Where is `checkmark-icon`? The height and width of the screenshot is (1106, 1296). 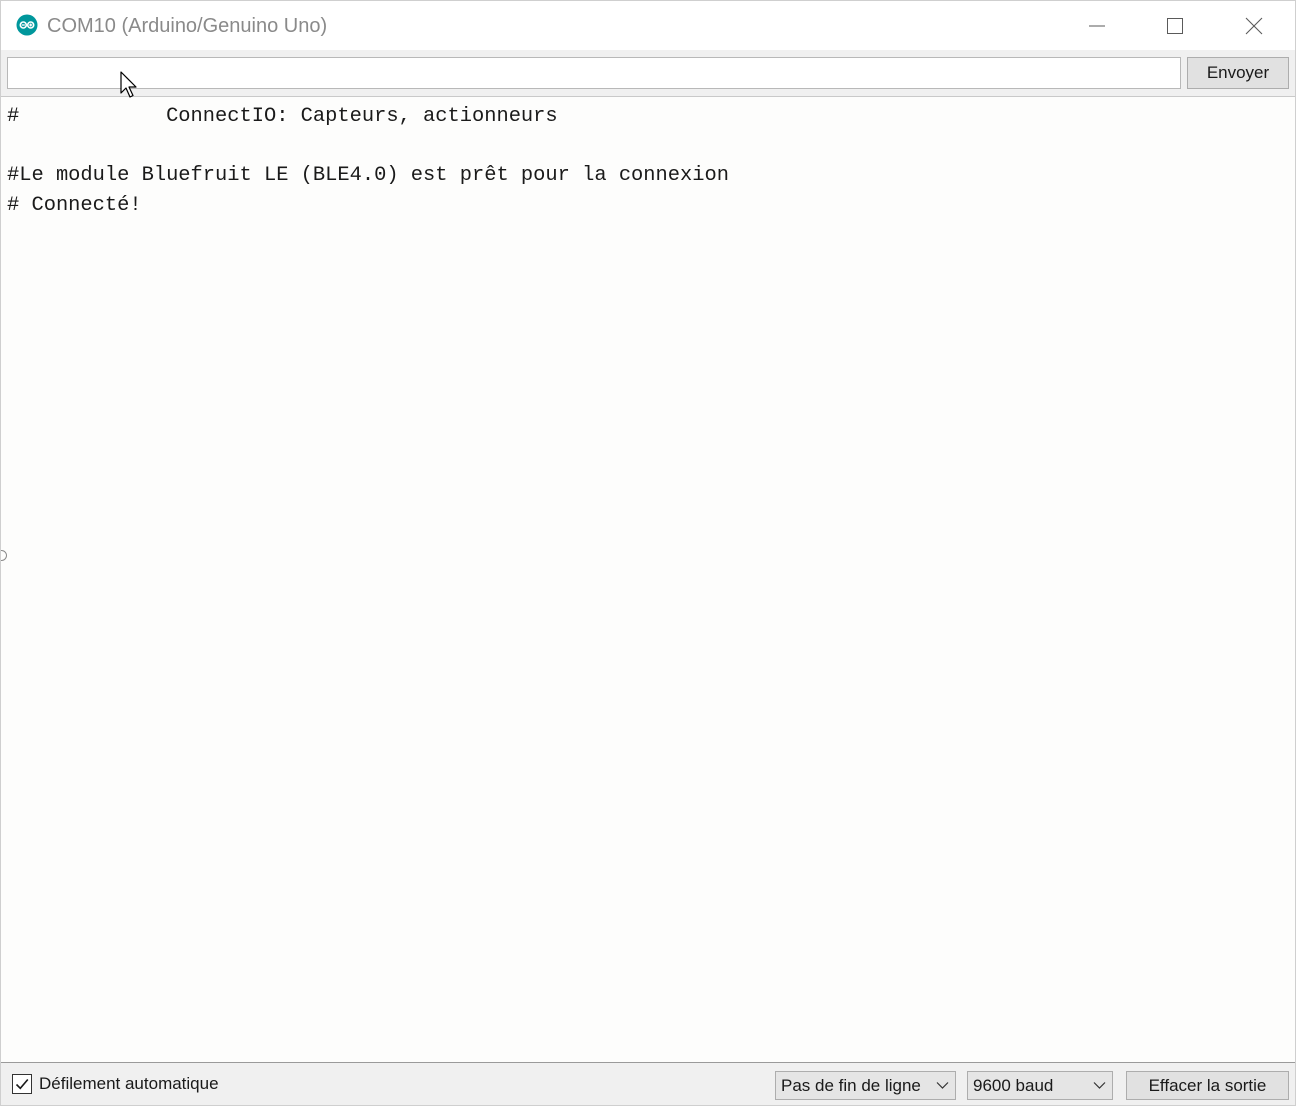
checkmark-icon is located at coordinates (22, 1084).